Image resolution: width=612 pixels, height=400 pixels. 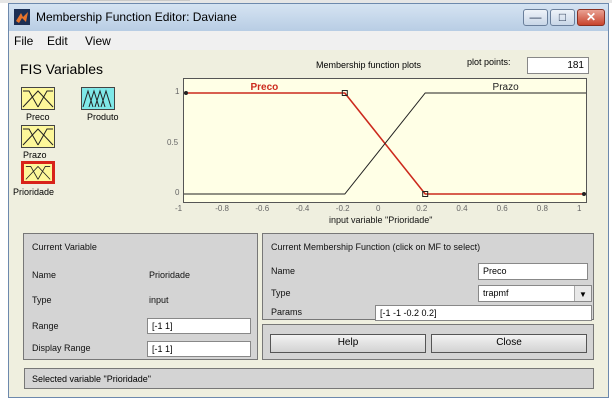 What do you see at coordinates (378, 208) in the screenshot?
I see `x-tick-label: 0` at bounding box center [378, 208].